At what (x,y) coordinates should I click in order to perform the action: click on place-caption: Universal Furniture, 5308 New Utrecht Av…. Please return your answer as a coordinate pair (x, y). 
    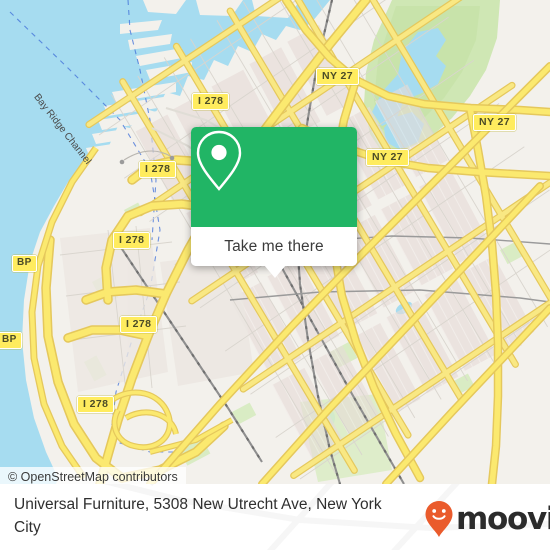
    Looking at the image, I should click on (198, 516).